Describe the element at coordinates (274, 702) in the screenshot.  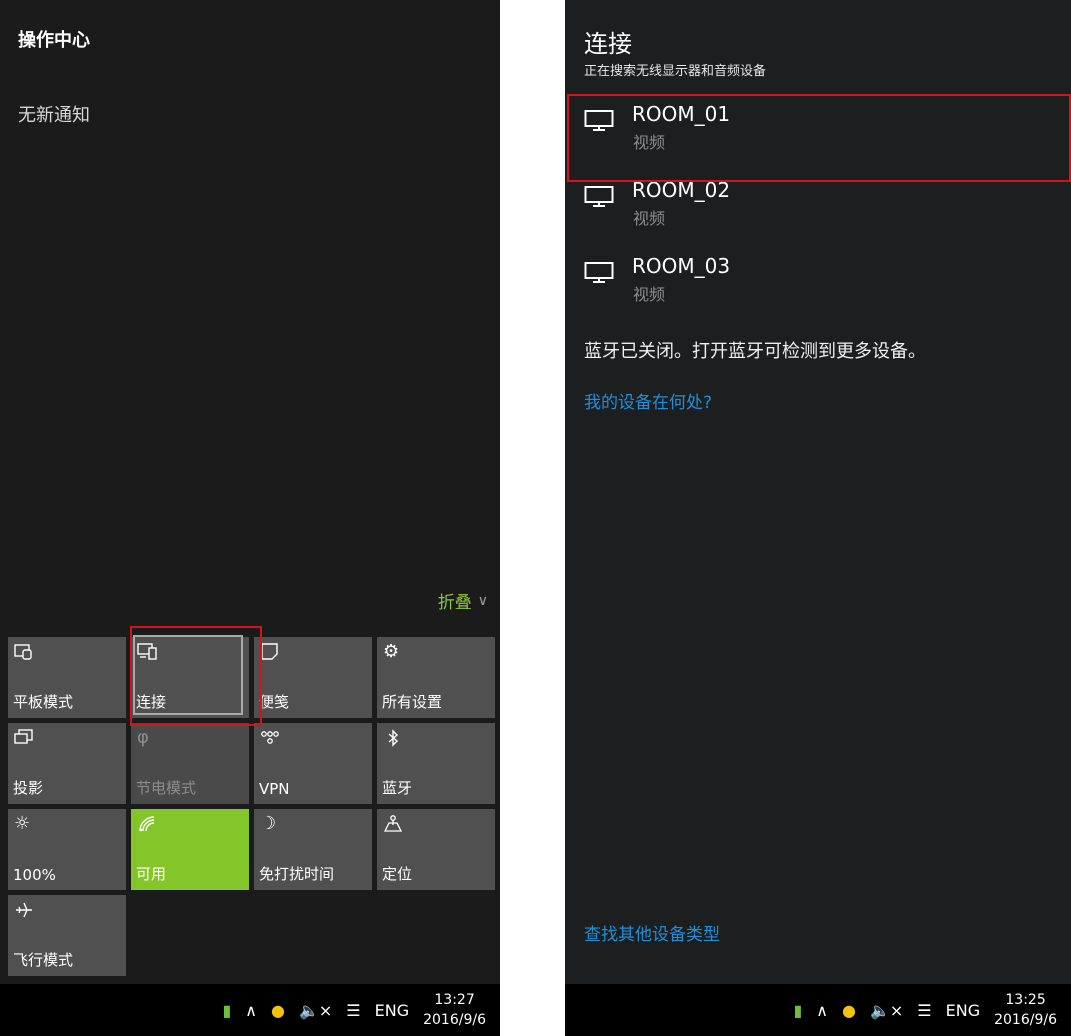
I see `tile-label: 便笺` at that location.